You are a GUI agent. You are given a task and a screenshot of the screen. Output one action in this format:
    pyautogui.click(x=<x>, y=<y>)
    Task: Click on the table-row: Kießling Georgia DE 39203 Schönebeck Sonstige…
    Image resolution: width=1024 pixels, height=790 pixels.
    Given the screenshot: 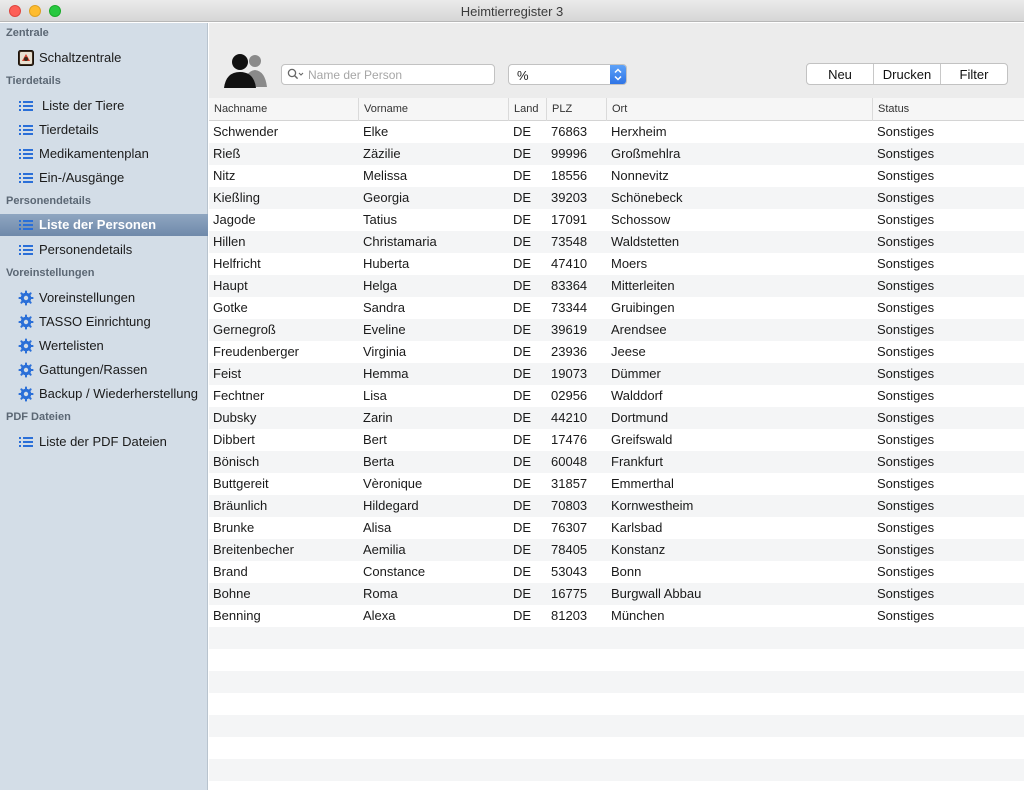 What is the action you would take?
    pyautogui.click(x=616, y=198)
    